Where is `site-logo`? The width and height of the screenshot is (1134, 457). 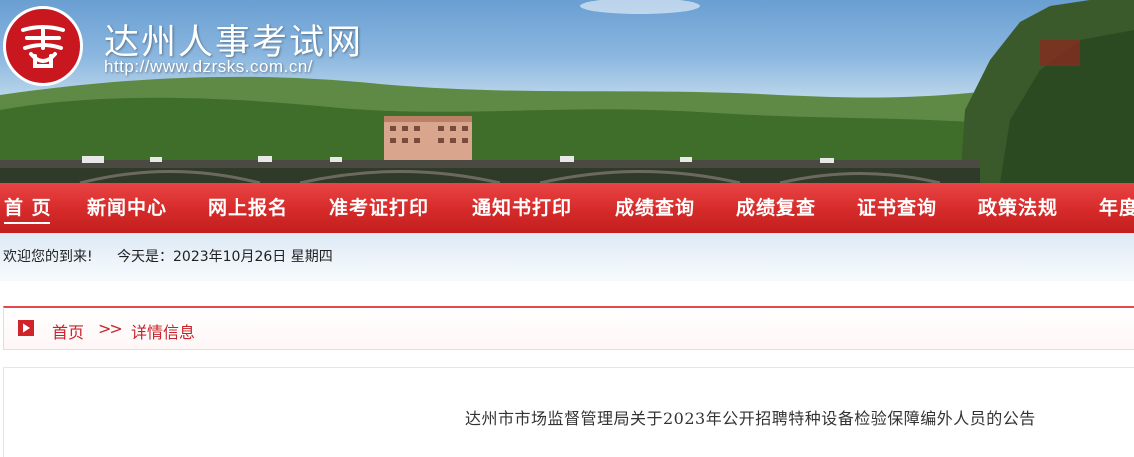 site-logo is located at coordinates (43, 46).